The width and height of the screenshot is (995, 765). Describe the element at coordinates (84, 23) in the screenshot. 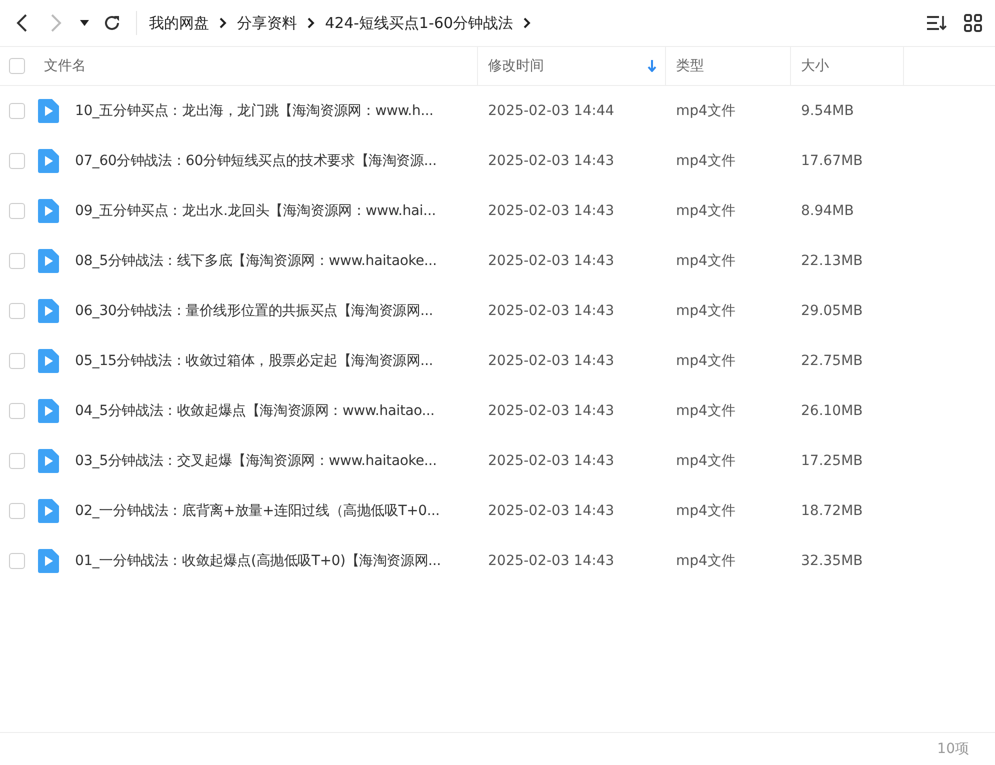

I see `caret-icon` at that location.